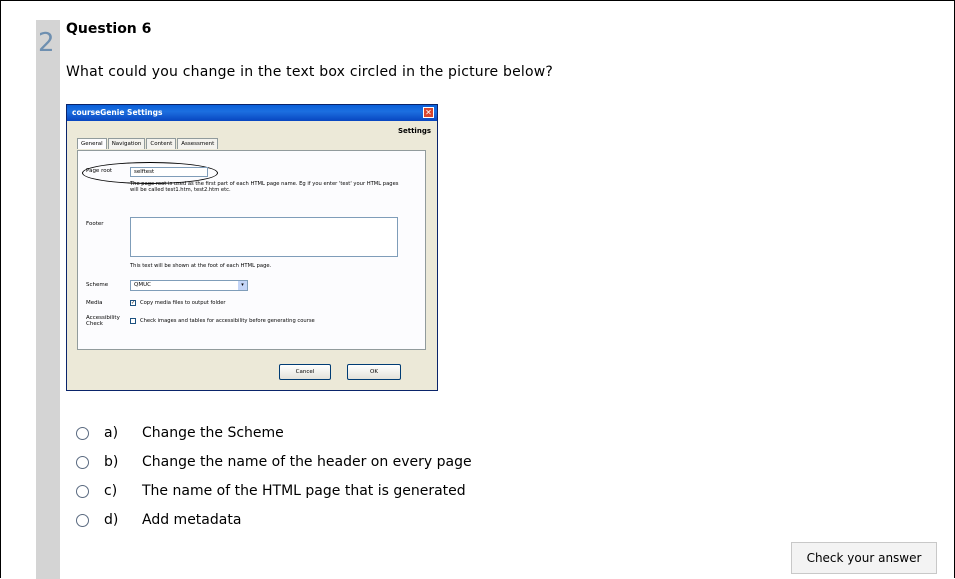 This screenshot has width=955, height=579. What do you see at coordinates (111, 433) in the screenshot?
I see `option-letter: a)` at bounding box center [111, 433].